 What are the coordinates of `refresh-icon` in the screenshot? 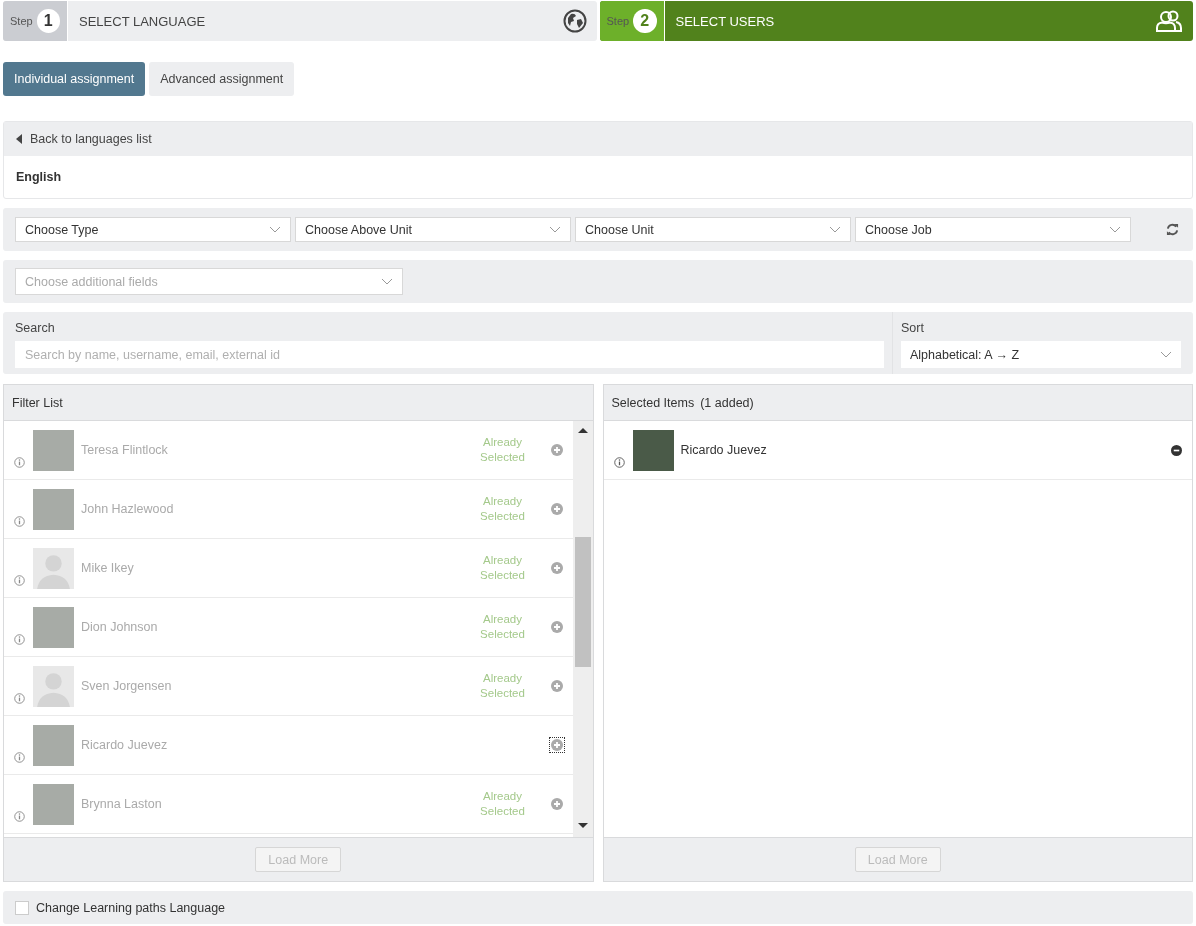 It's located at (1172, 229).